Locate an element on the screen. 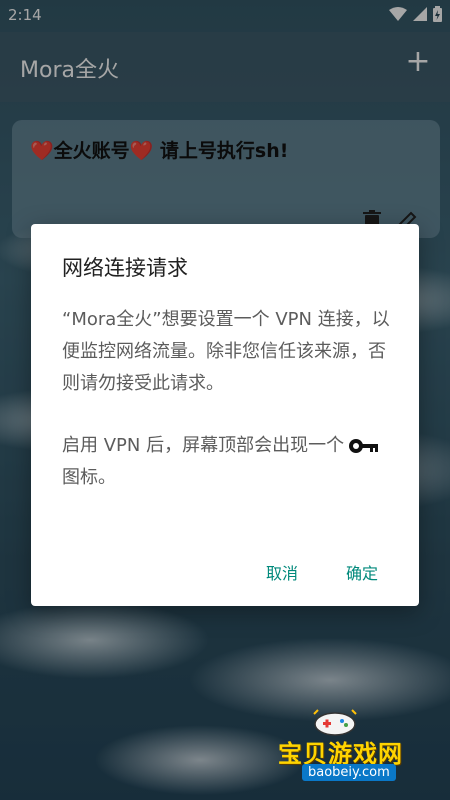 This screenshot has height=800, width=450. dialog-title: 网络连接请求 is located at coordinates (125, 268).